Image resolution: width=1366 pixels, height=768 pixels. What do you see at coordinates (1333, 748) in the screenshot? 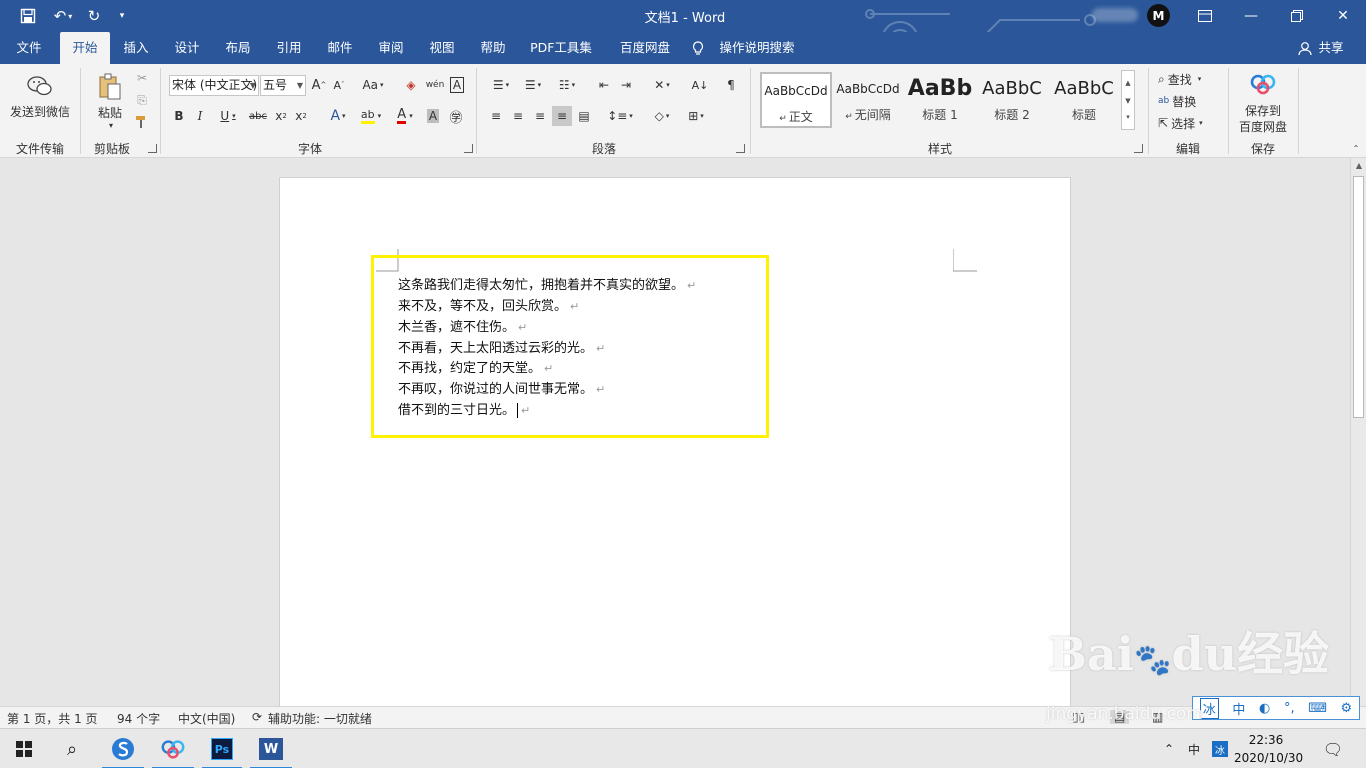
I see `notification-icon: 🗨` at bounding box center [1333, 748].